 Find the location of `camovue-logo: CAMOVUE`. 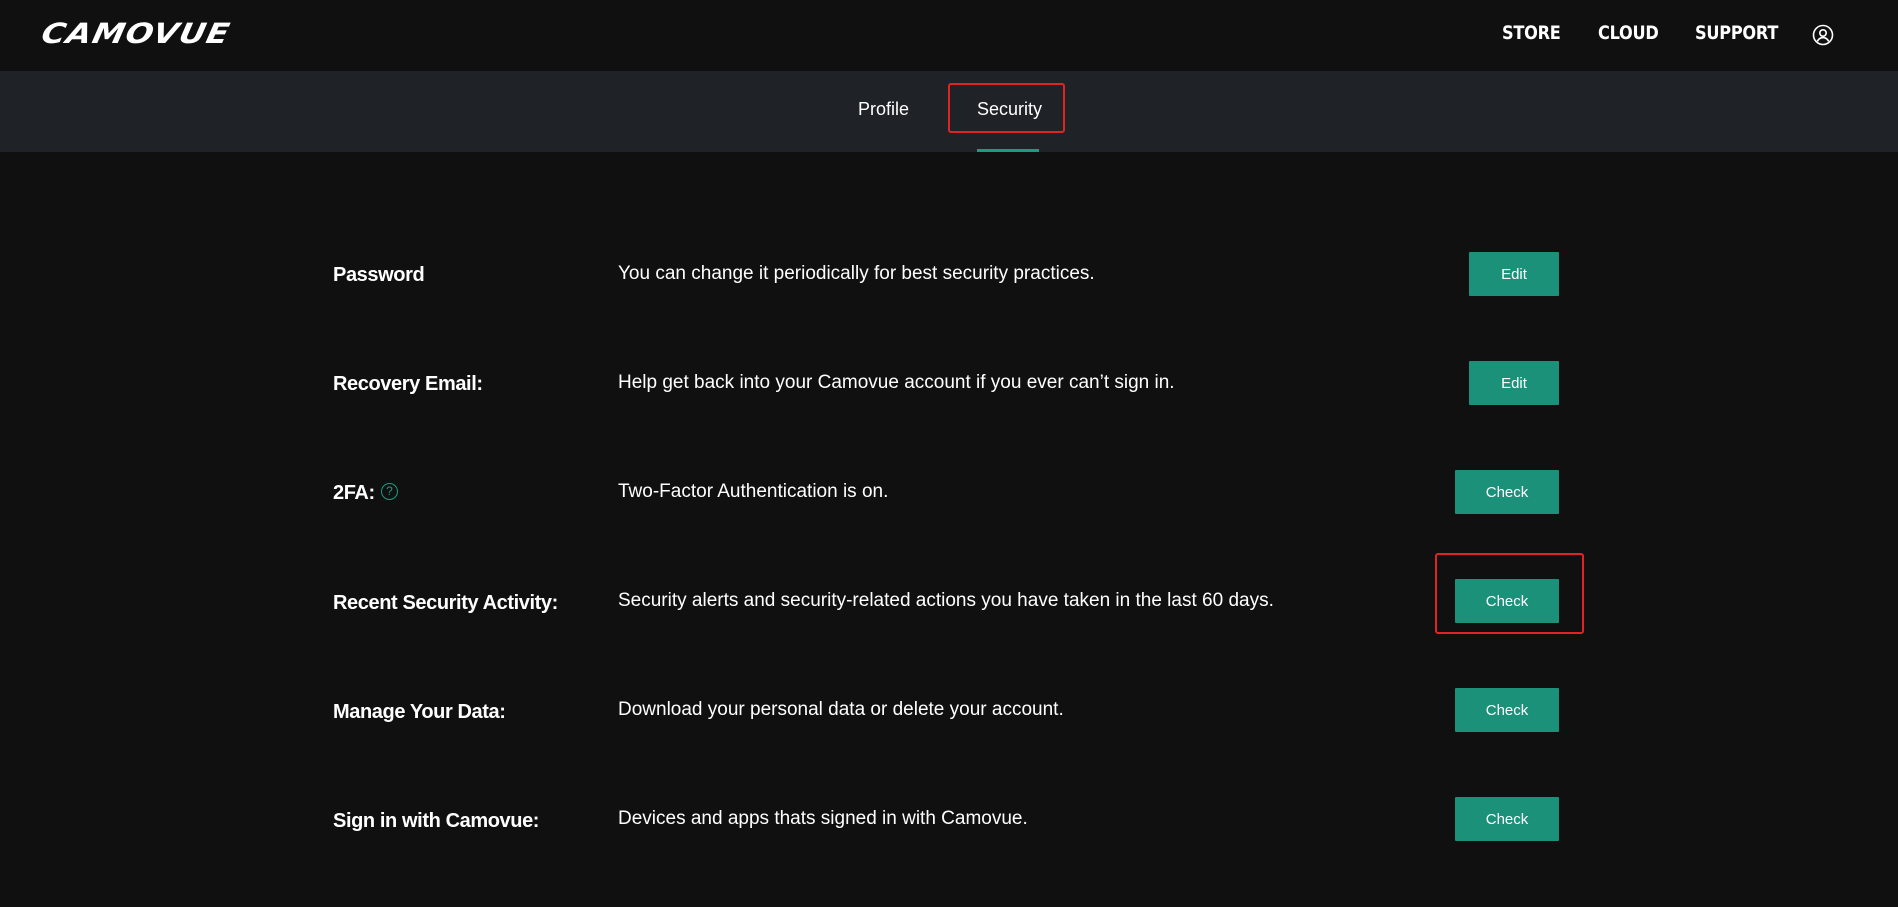

camovue-logo: CAMOVUE is located at coordinates (135, 33).